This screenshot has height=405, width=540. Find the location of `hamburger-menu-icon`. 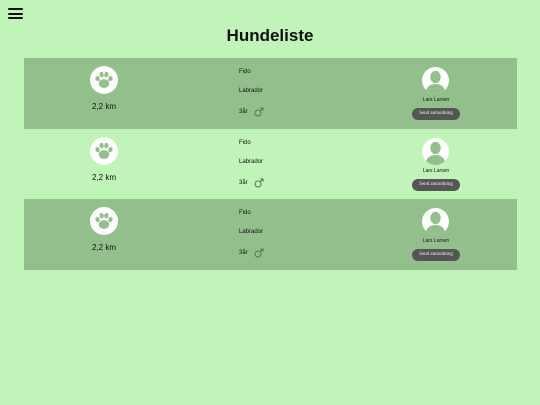

hamburger-menu-icon is located at coordinates (15, 13).